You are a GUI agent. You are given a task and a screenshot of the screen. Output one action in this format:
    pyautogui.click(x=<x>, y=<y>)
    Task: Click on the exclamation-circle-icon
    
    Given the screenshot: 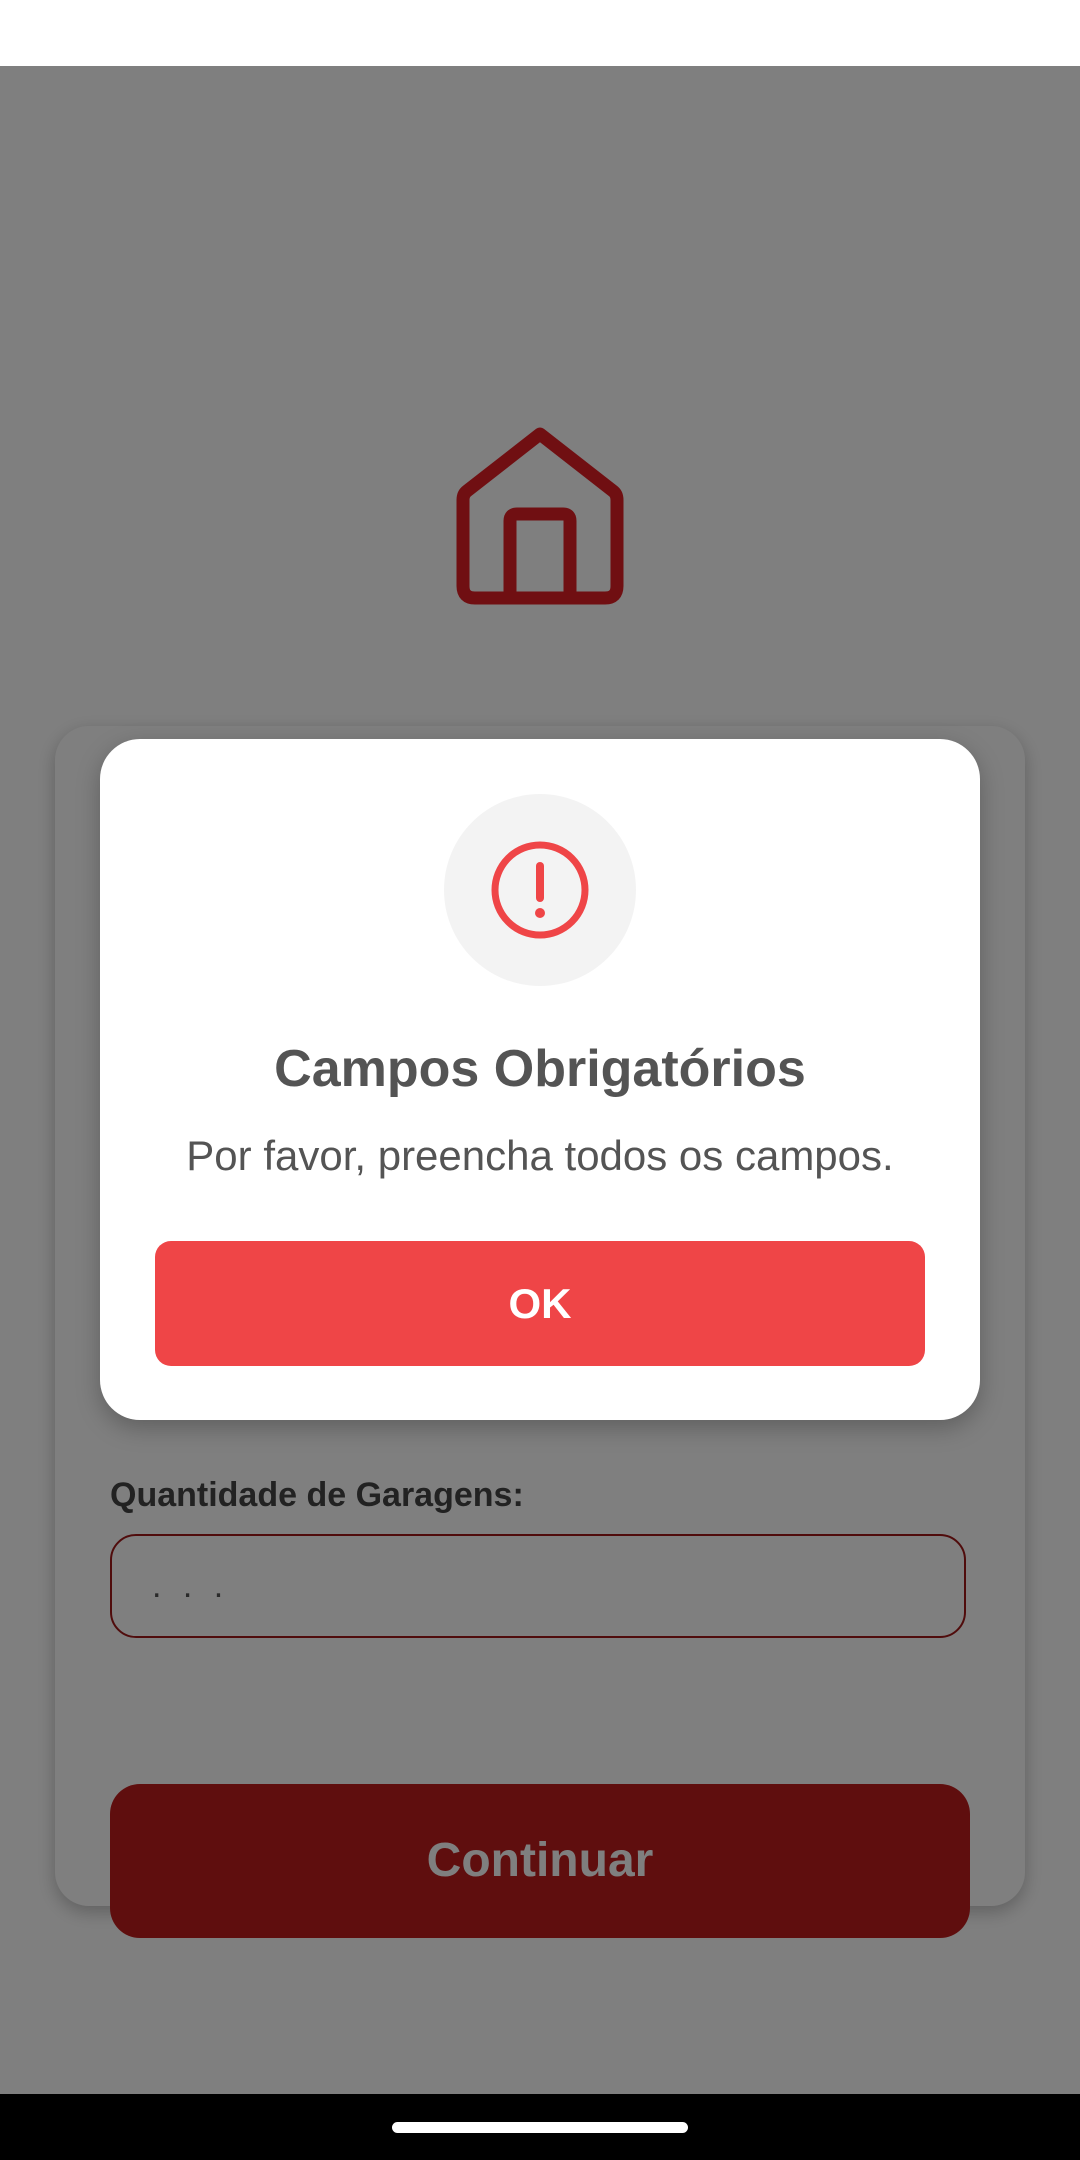 What is the action you would take?
    pyautogui.click(x=540, y=890)
    